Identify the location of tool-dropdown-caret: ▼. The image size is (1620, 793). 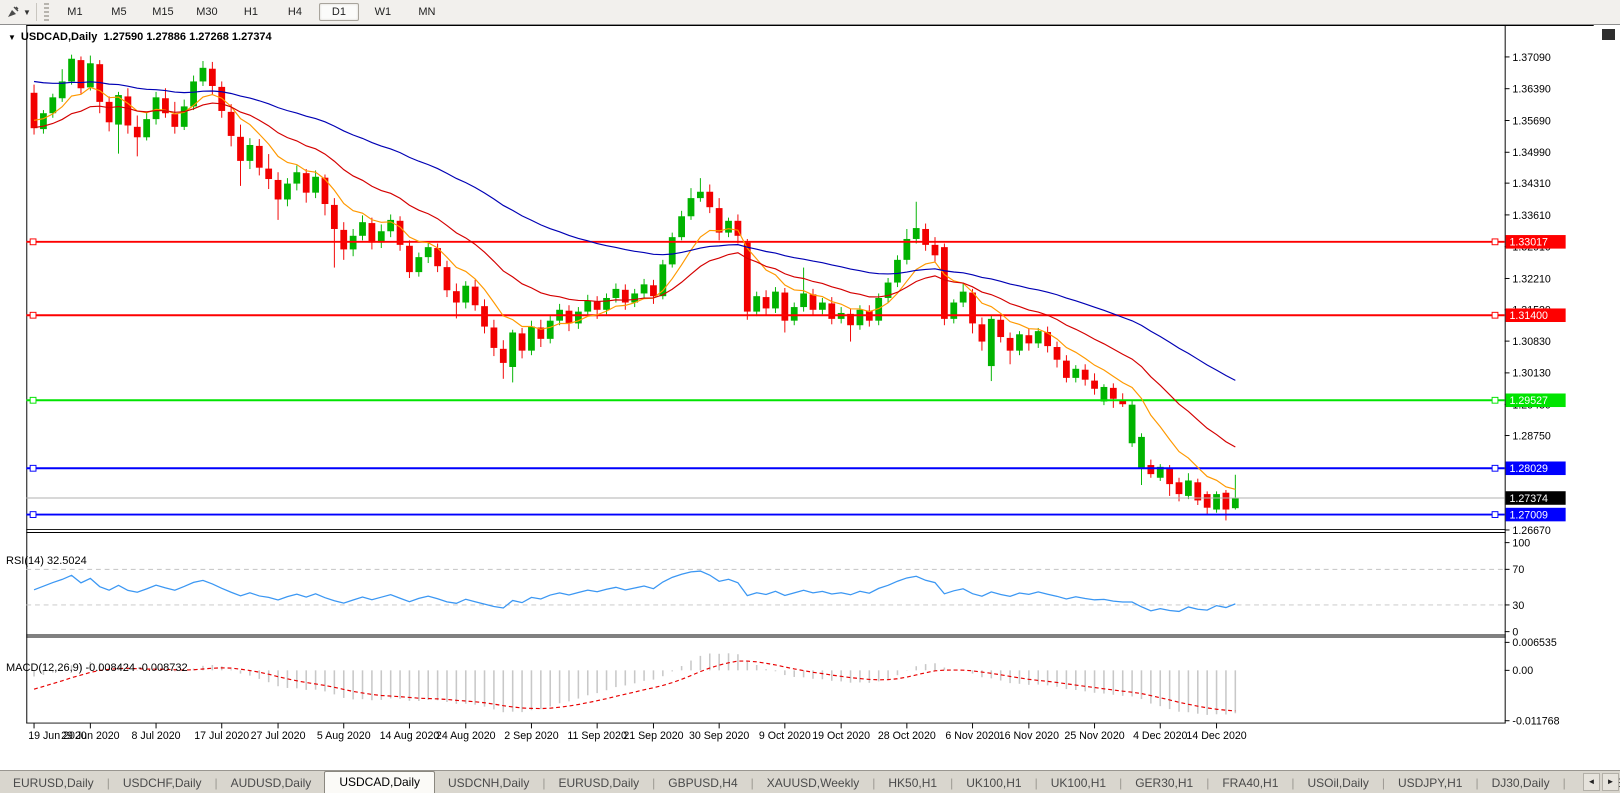
(27, 12).